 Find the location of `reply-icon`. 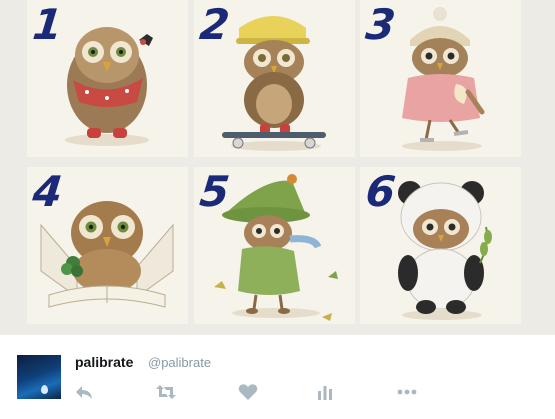

reply-icon is located at coordinates (84, 392).